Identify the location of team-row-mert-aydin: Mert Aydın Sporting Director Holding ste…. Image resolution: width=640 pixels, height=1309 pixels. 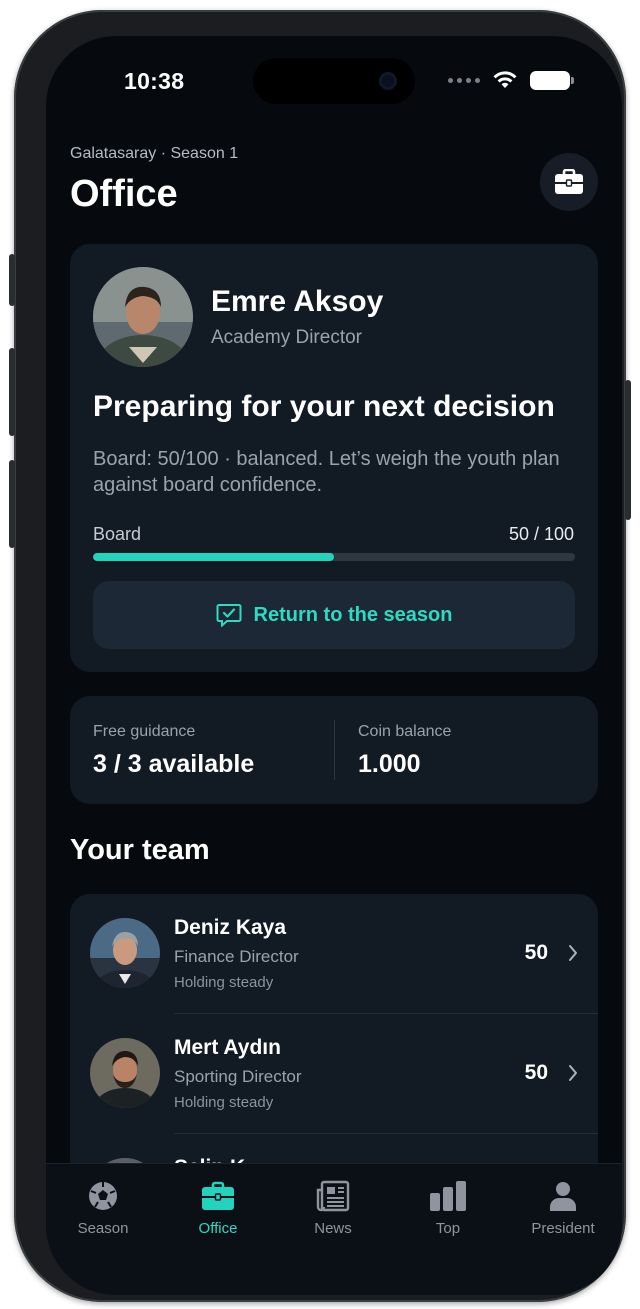
(334, 1074).